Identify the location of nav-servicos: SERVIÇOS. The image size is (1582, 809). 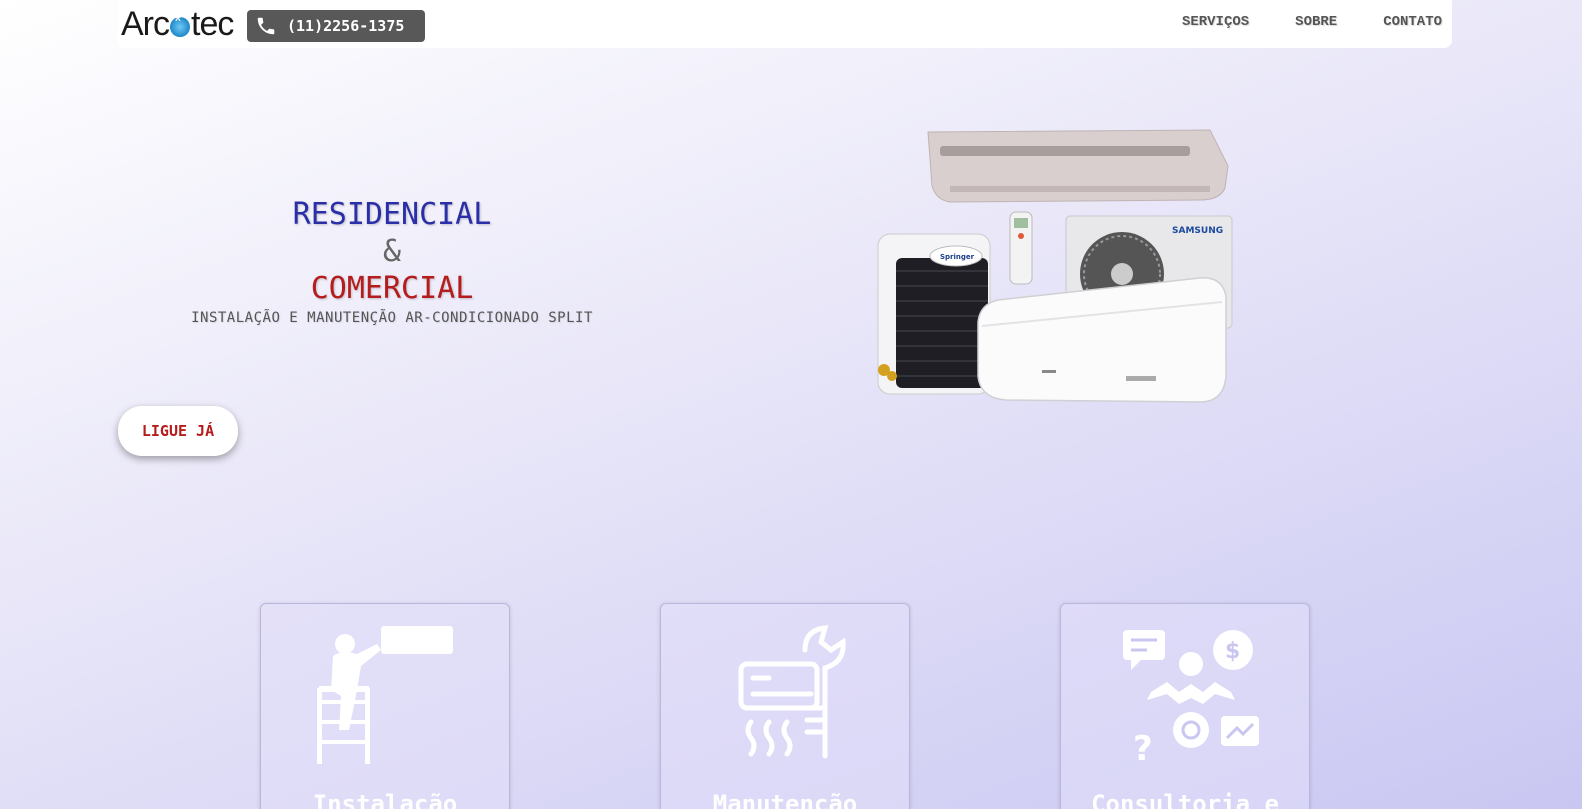
(1215, 22).